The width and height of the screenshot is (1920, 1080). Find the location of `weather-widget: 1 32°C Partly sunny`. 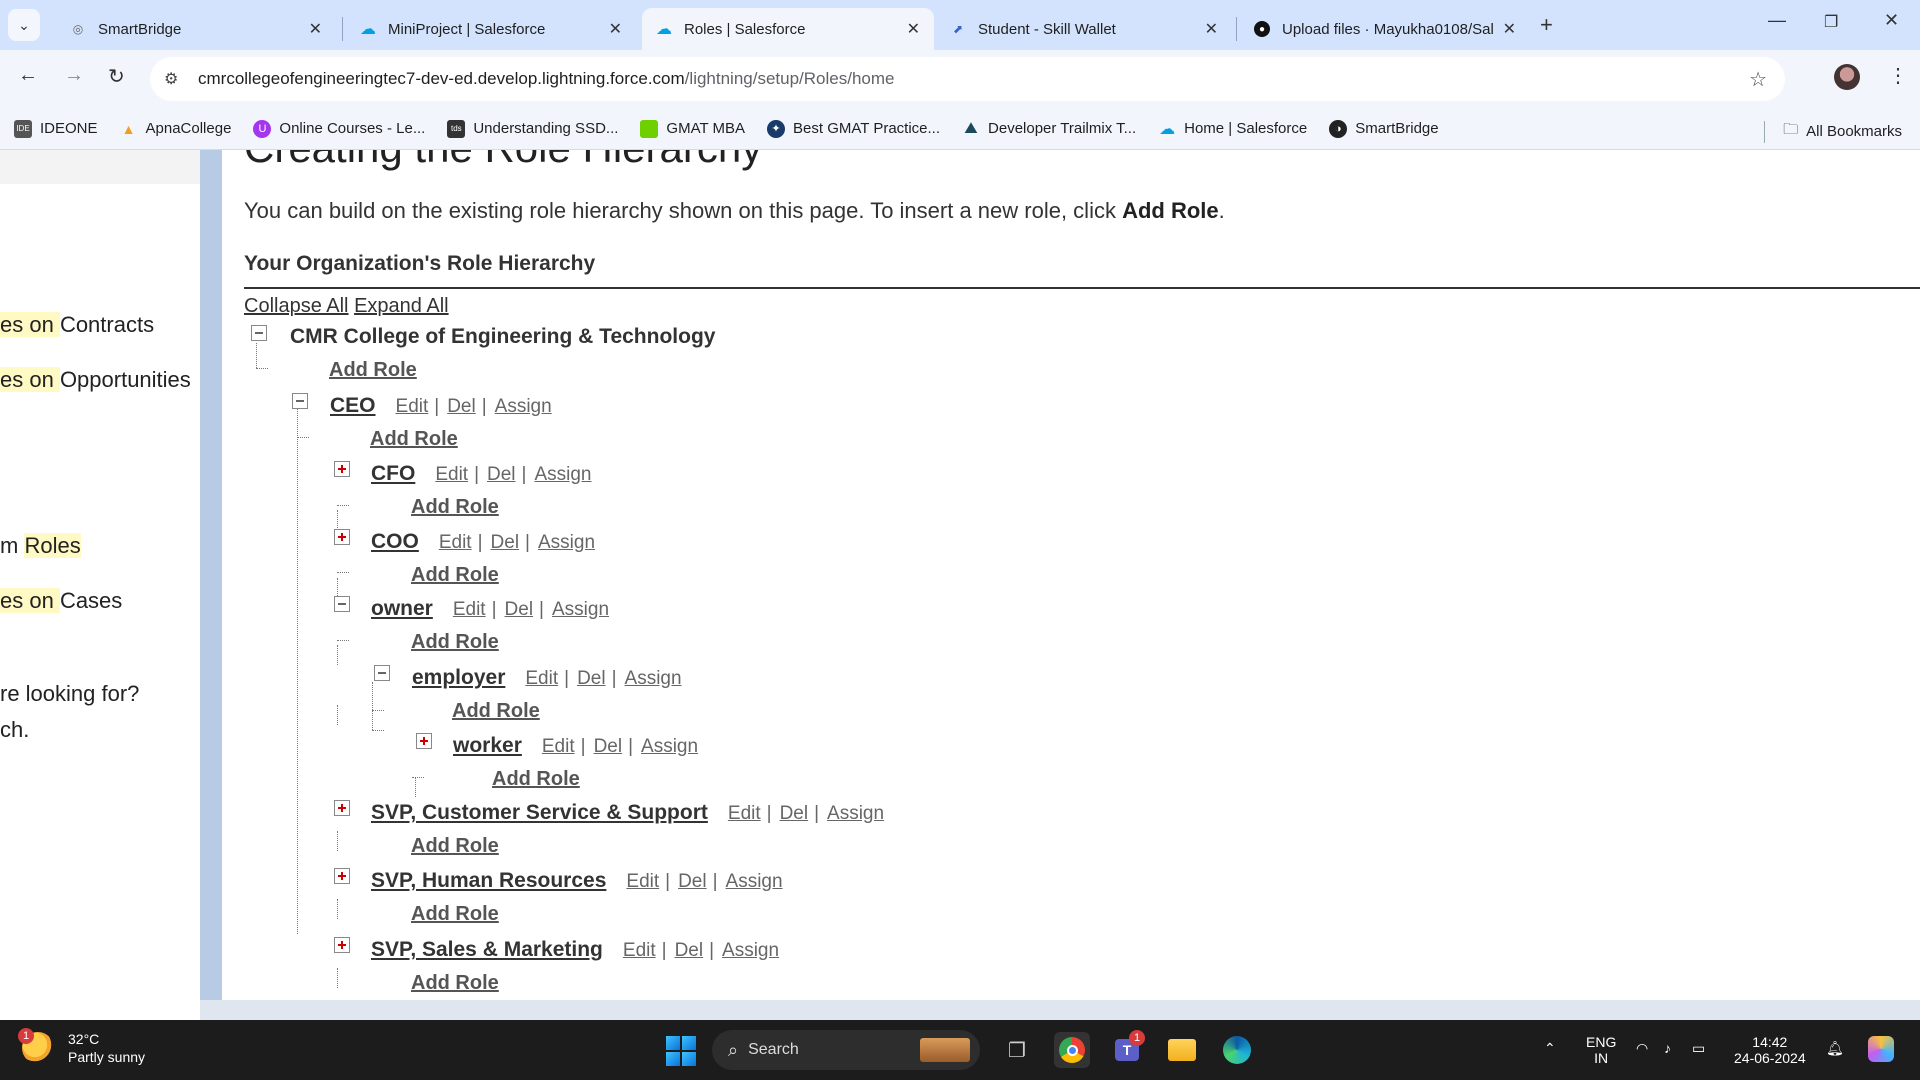

weather-widget: 1 32°C Partly sunny is located at coordinates (81, 1047).